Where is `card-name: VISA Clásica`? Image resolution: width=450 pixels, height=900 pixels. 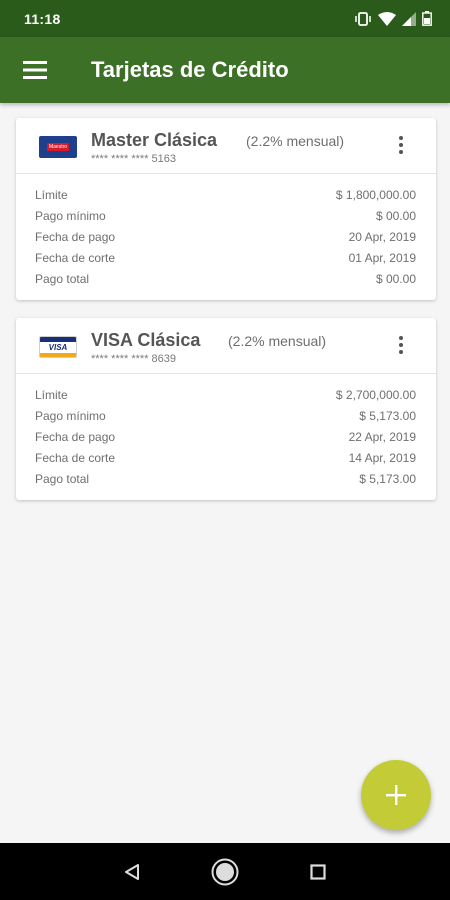
card-name: VISA Clásica is located at coordinates (146, 340).